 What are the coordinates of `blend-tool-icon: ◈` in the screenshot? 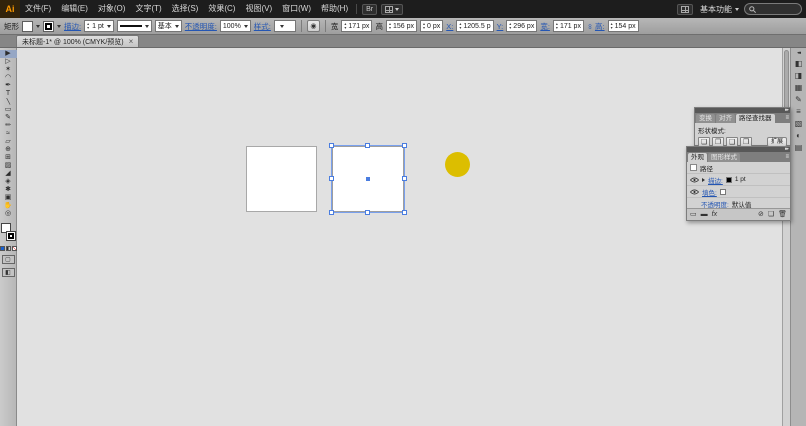 It's located at (8, 182).